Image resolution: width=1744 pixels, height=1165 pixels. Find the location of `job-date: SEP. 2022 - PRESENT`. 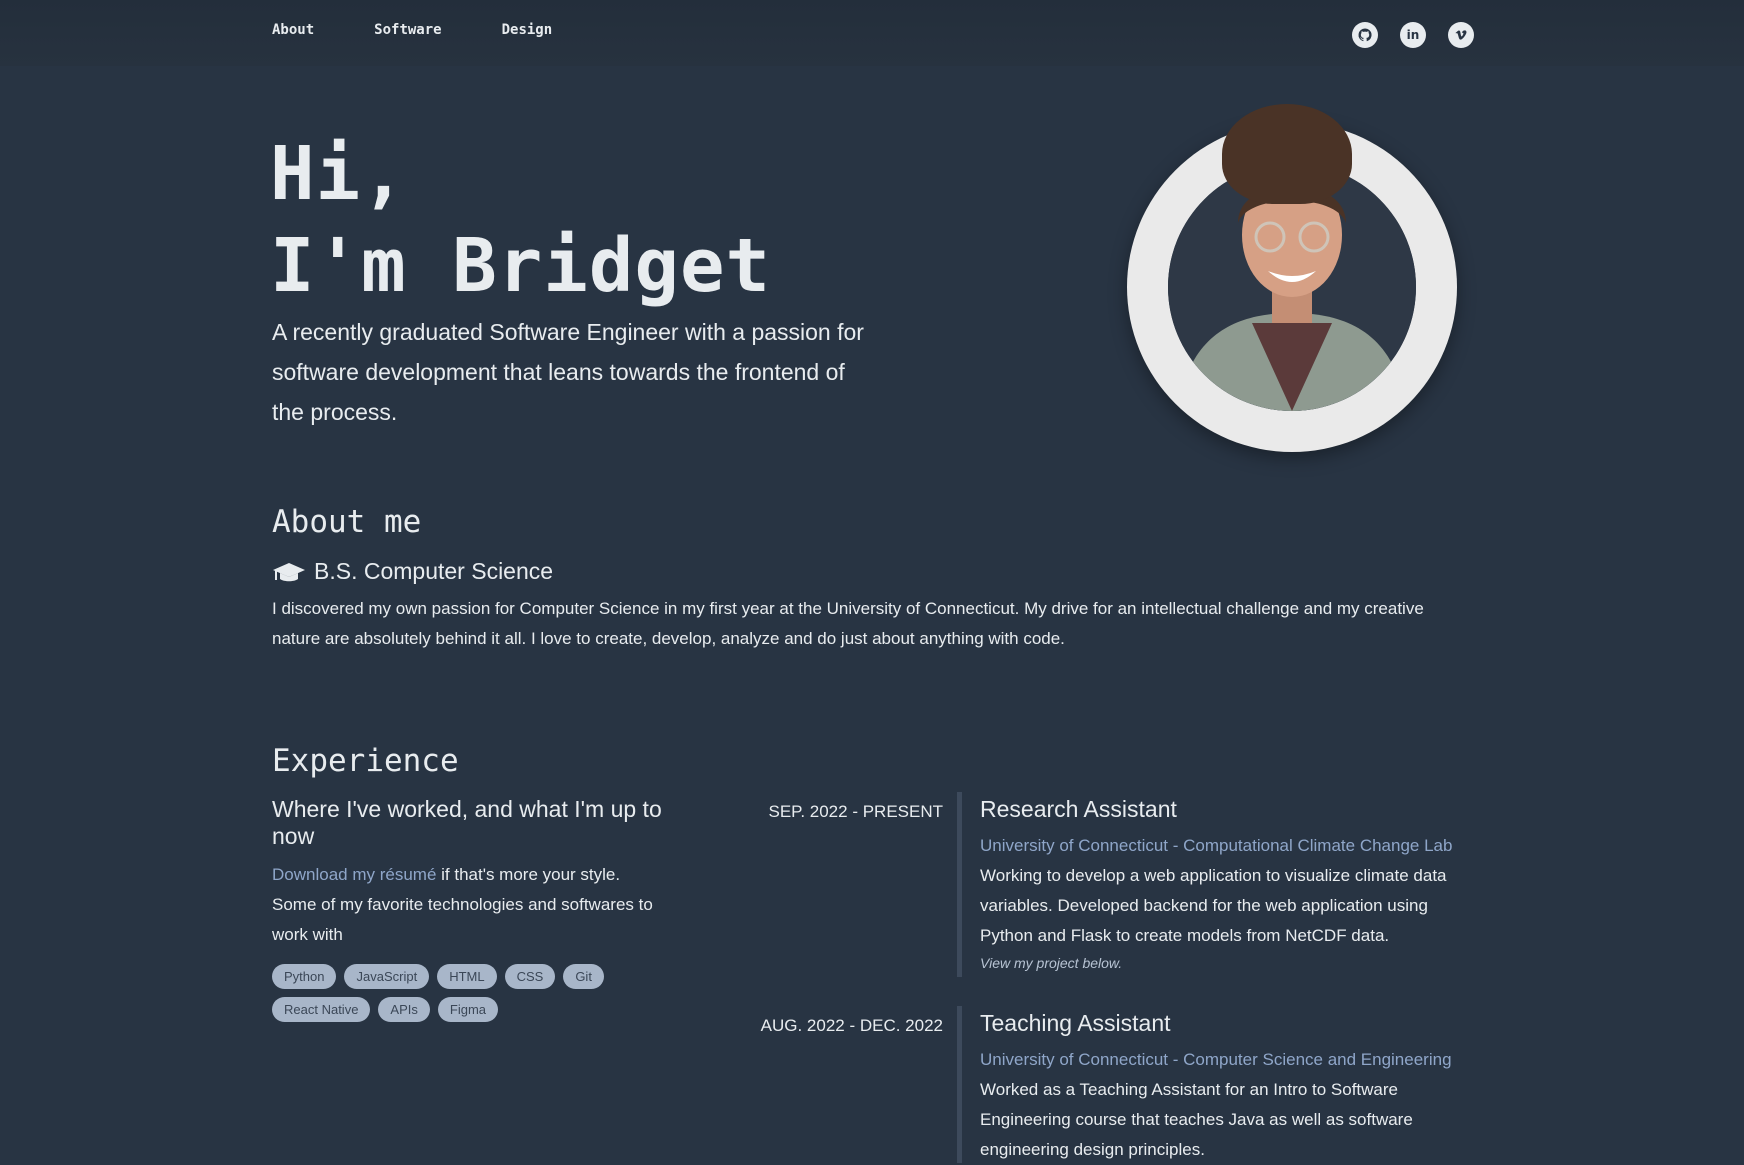

job-date: SEP. 2022 - PRESENT is located at coordinates (856, 811).